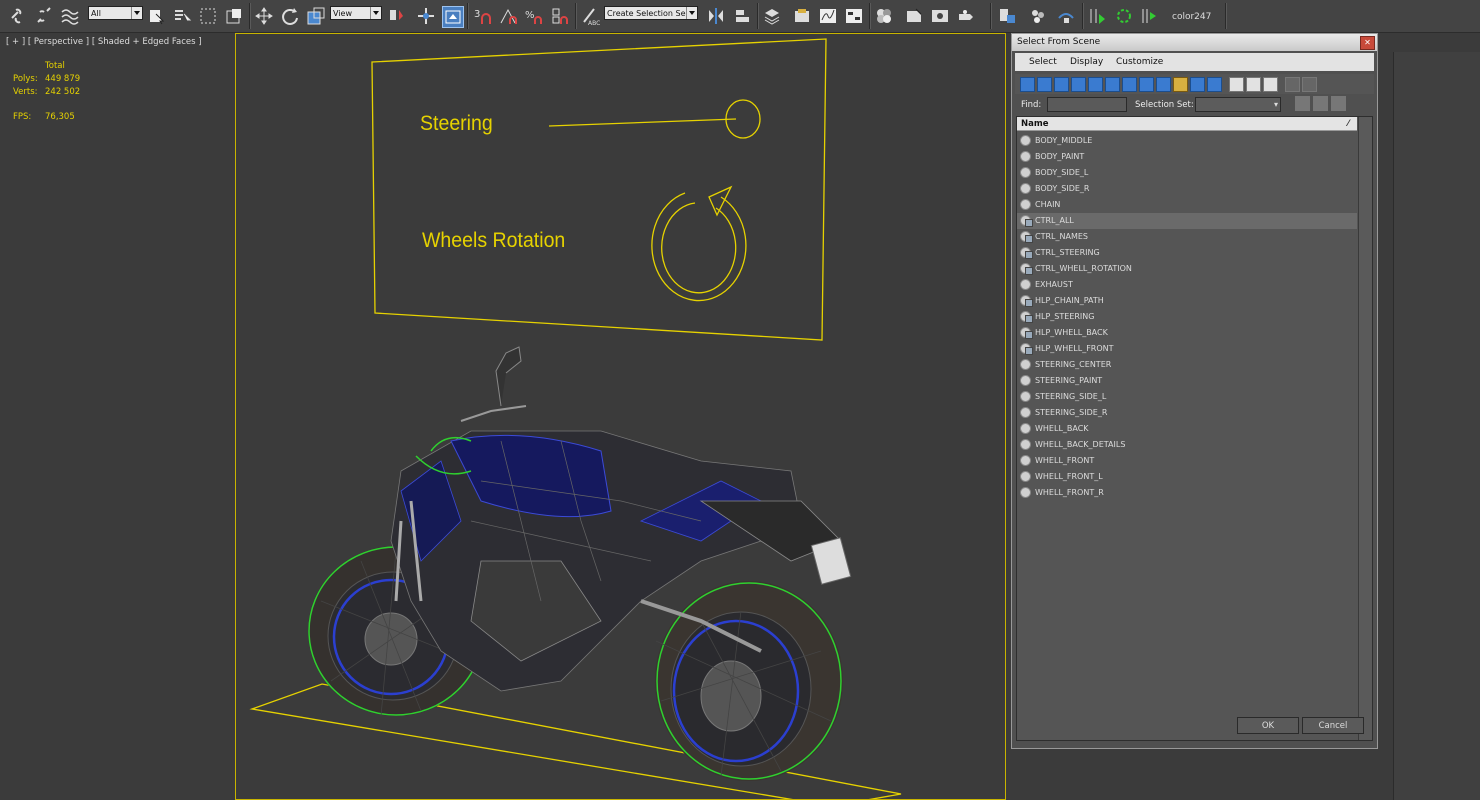  I want to click on schematic-view-icon, so click(854, 16).